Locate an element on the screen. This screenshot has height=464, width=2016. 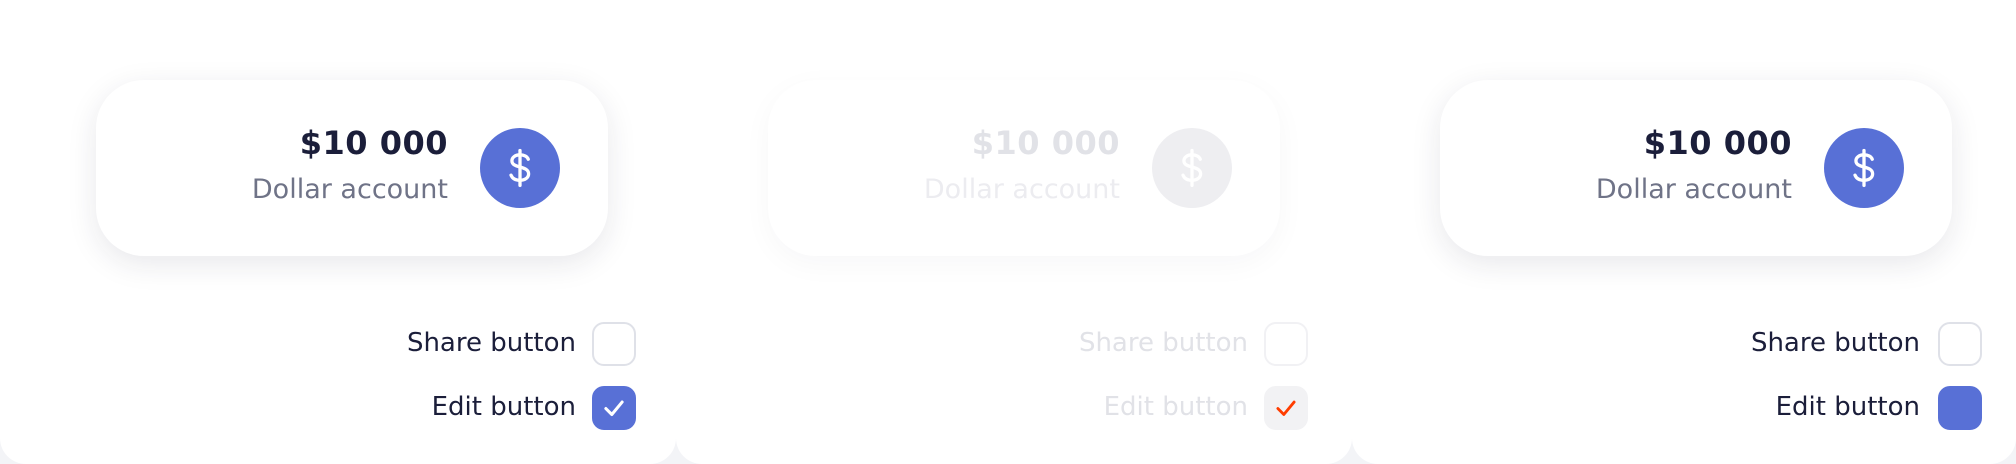
edit-button-checkbox-disabled is located at coordinates (1286, 408).